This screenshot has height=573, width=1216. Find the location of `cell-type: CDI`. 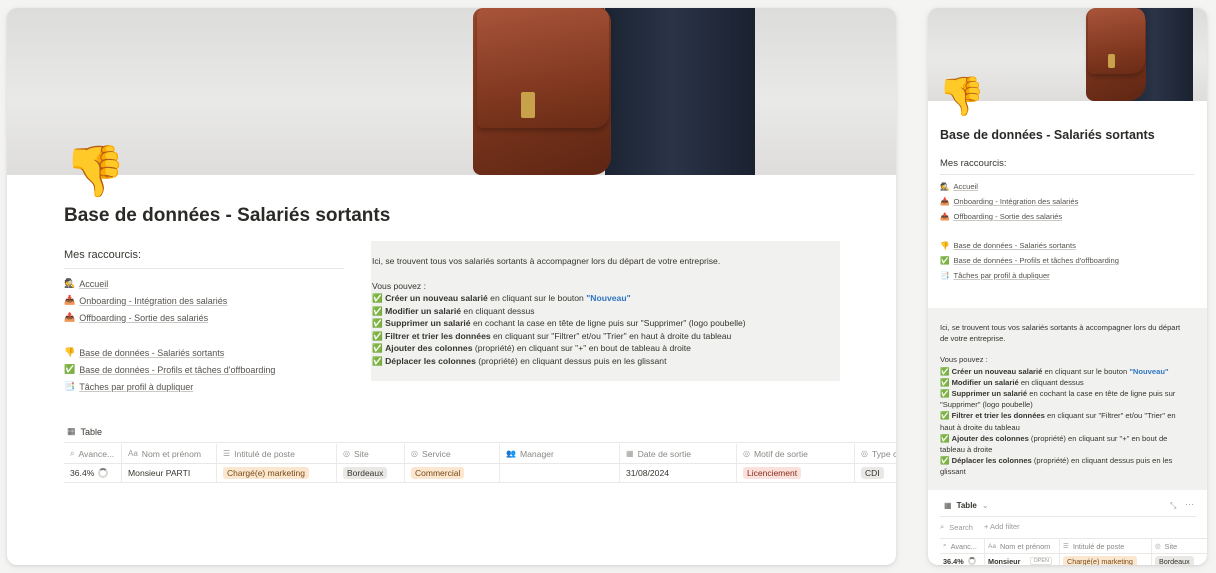

cell-type: CDI is located at coordinates (875, 473).